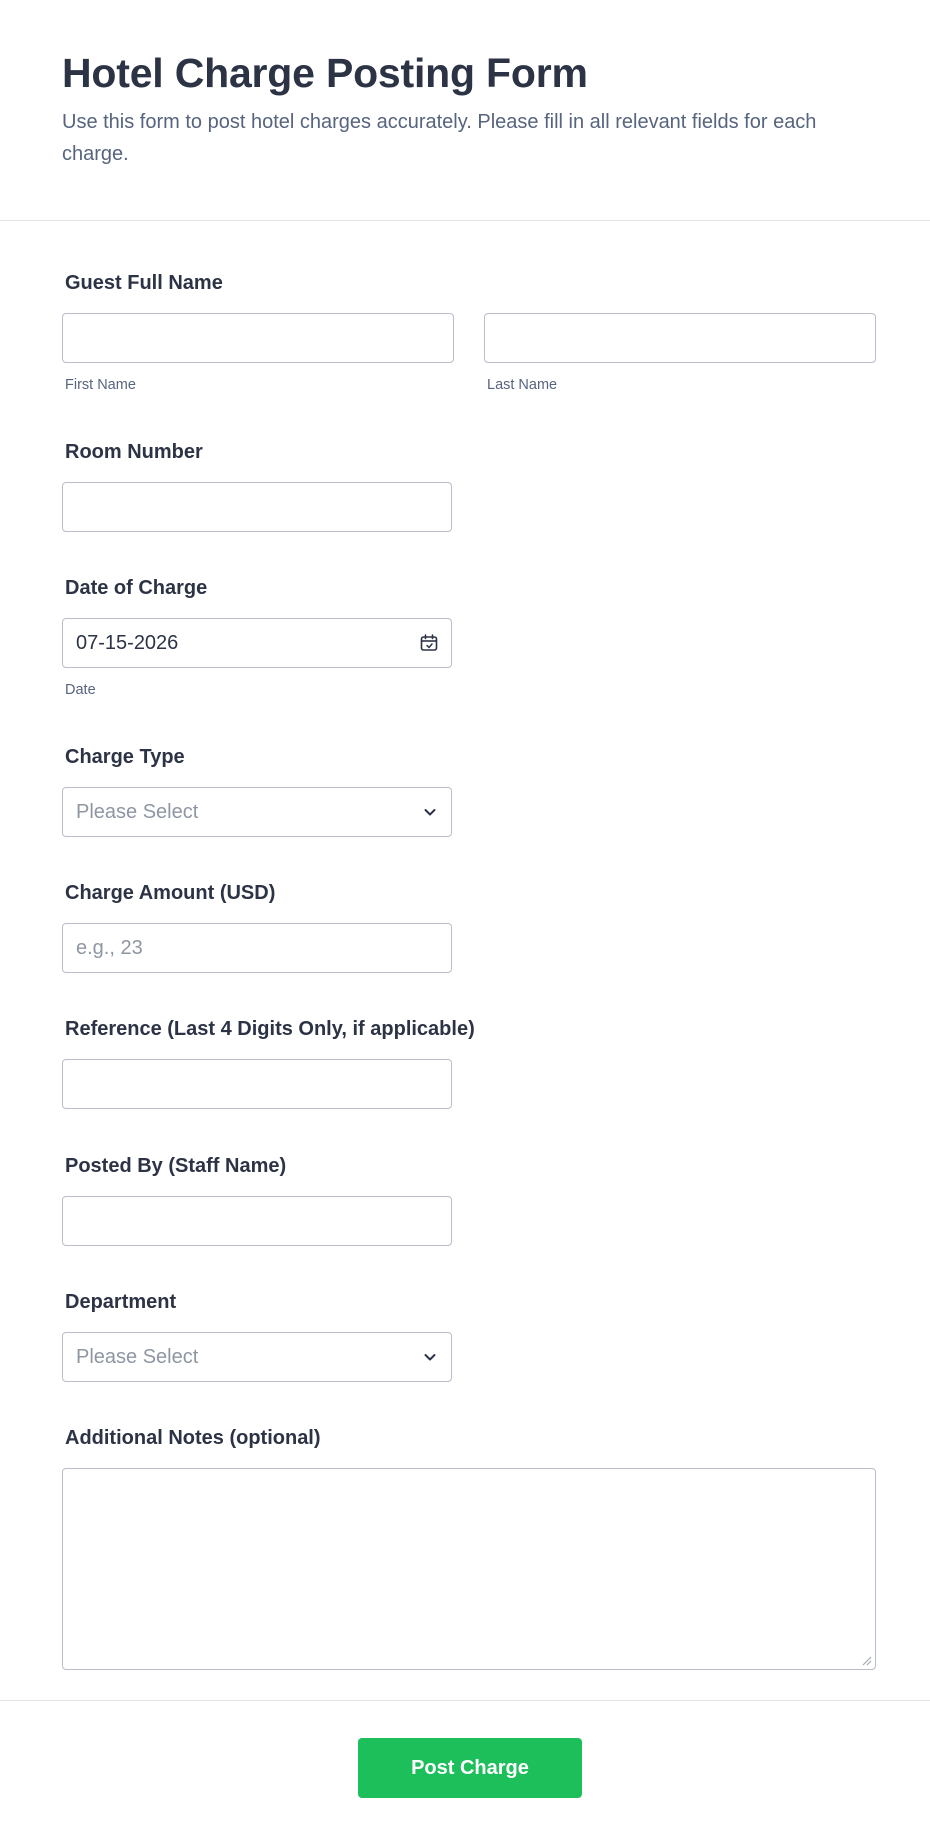 Image resolution: width=930 pixels, height=1848 pixels. I want to click on post-charge-button: Post Charge, so click(470, 1768).